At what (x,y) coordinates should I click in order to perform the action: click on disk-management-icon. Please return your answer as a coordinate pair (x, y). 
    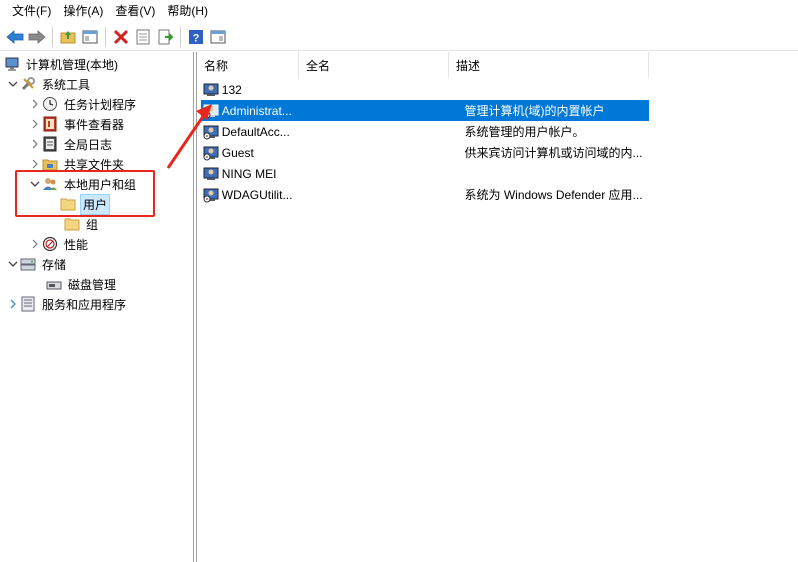
    Looking at the image, I should click on (54, 284).